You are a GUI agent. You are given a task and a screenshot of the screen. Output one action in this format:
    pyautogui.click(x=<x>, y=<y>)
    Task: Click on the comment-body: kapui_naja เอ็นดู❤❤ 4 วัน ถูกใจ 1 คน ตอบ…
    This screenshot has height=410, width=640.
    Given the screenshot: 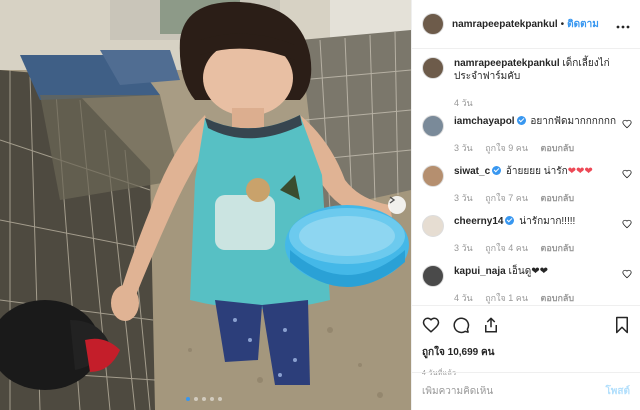 What is the action you would take?
    pyautogui.click(x=536, y=285)
    